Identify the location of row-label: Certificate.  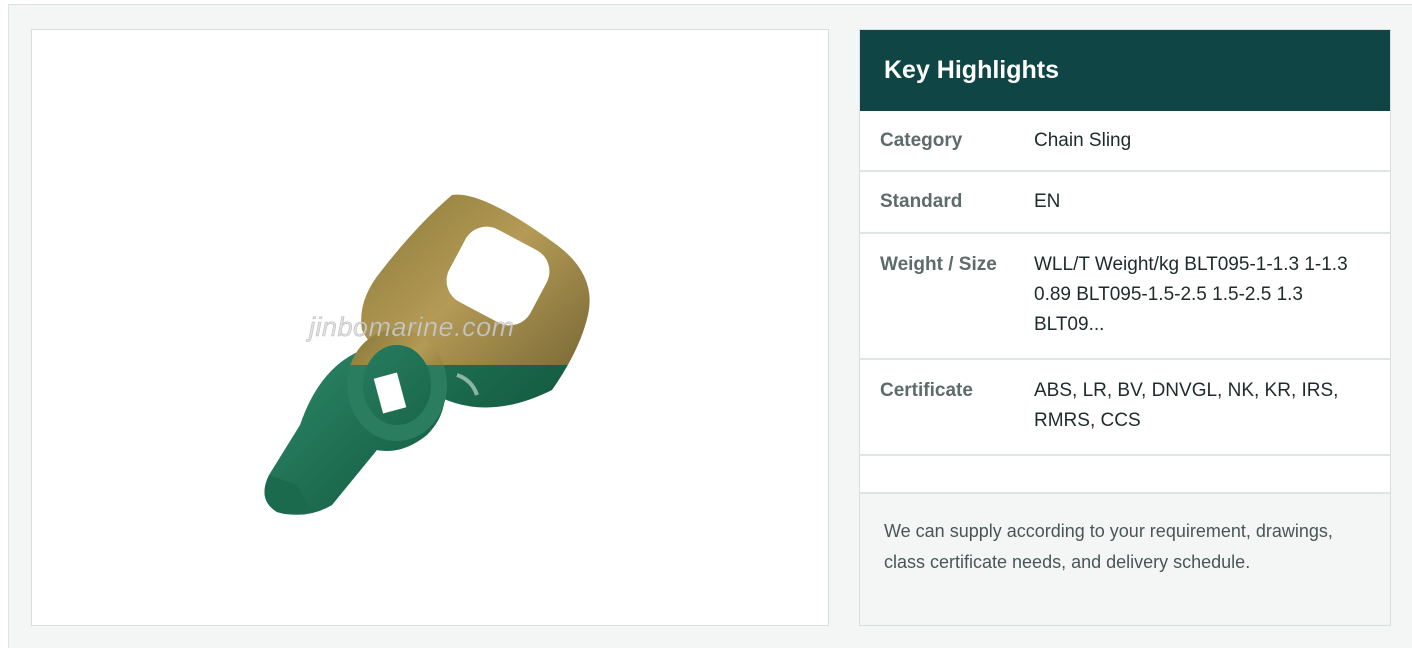
(926, 390).